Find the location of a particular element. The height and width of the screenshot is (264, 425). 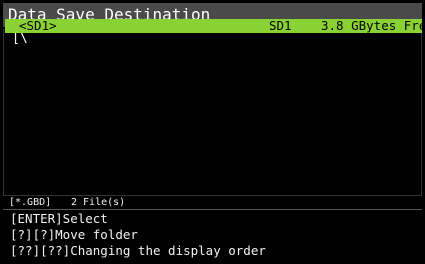

help-display-order: [??][??]Changing the display order is located at coordinates (138, 250).